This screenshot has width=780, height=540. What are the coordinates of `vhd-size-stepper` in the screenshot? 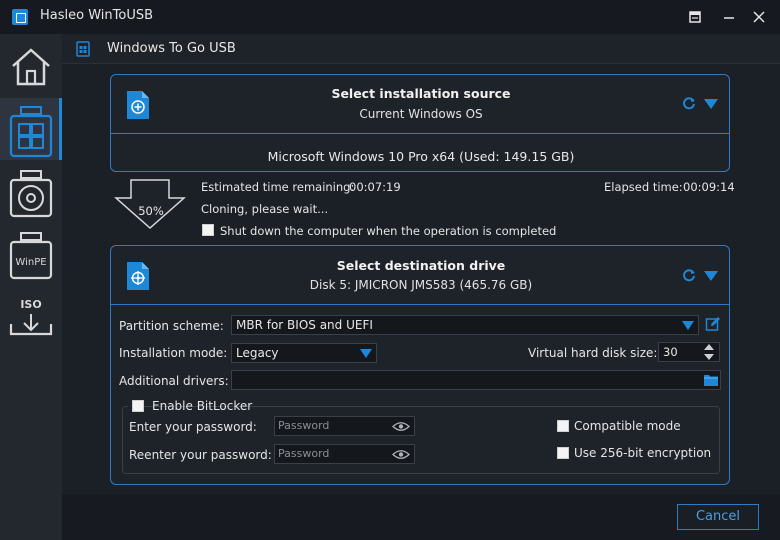 It's located at (709, 352).